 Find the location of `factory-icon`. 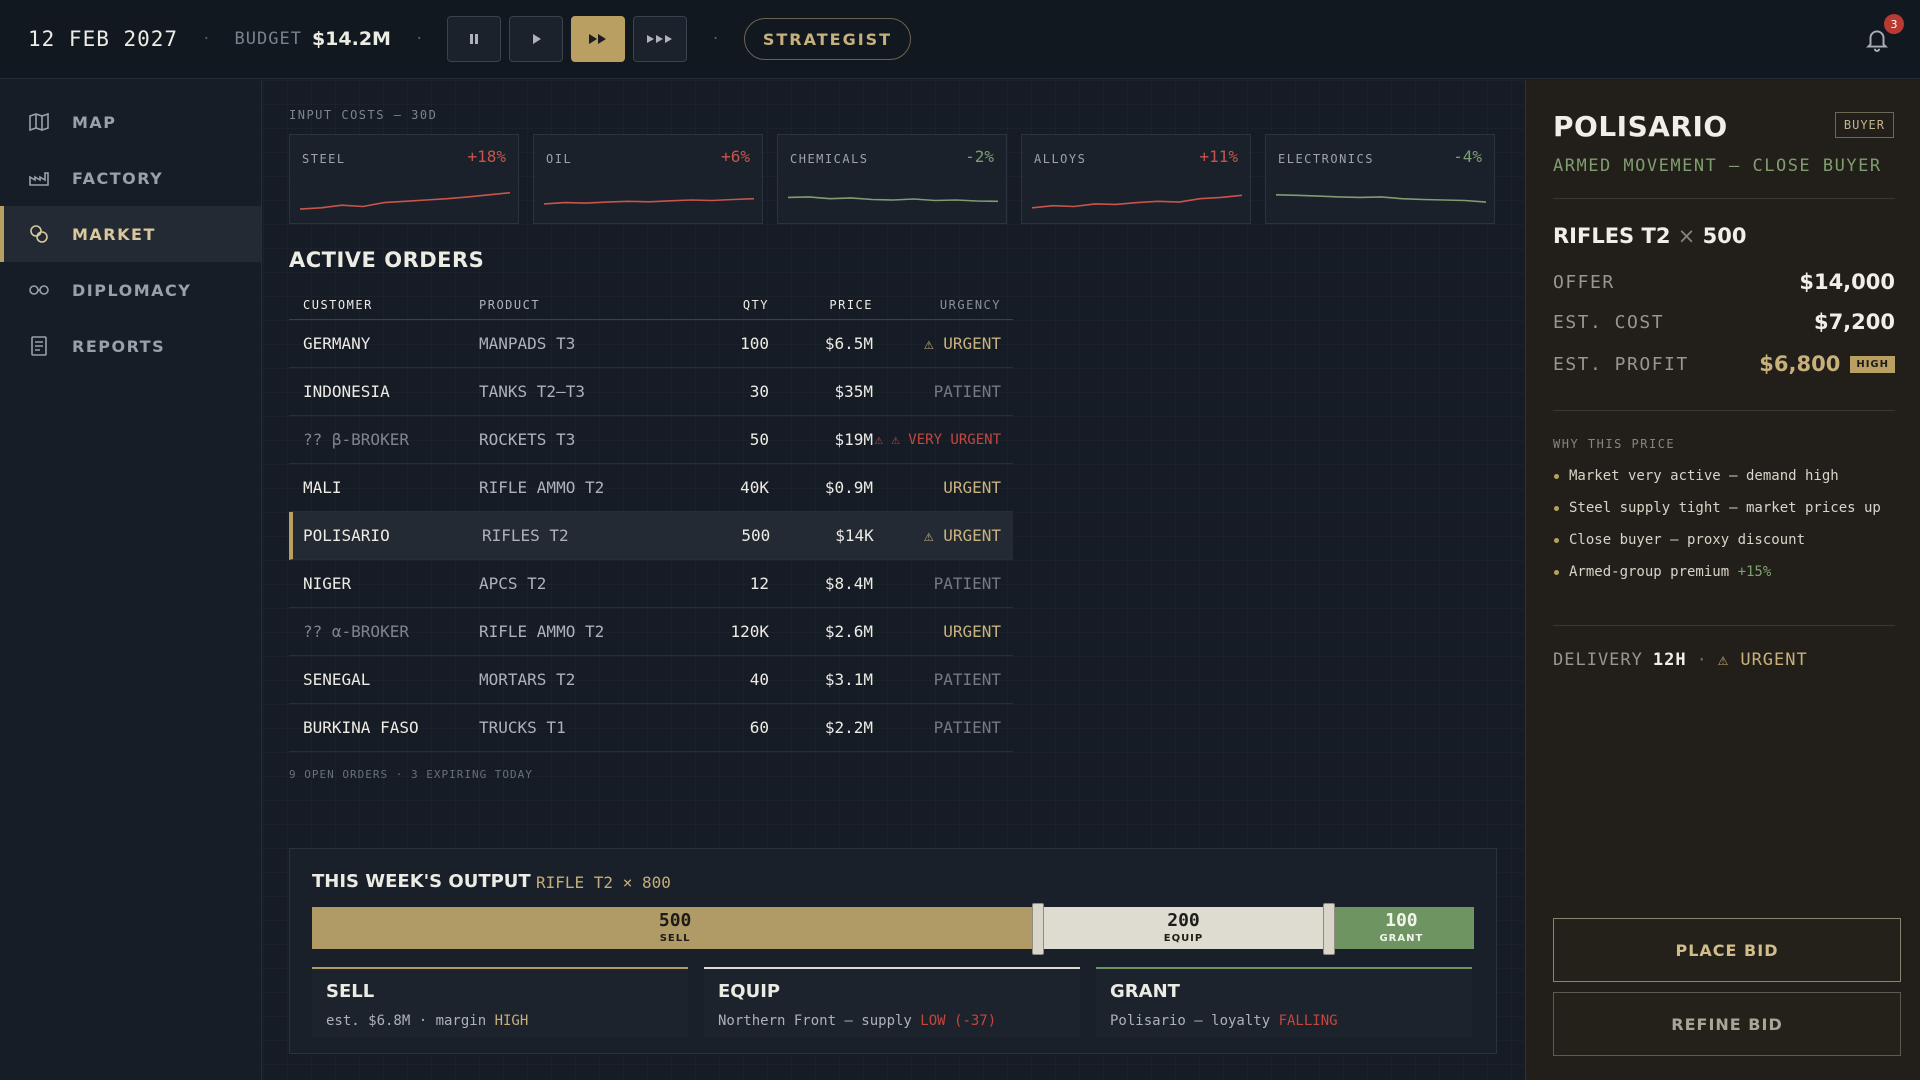

factory-icon is located at coordinates (39, 179).